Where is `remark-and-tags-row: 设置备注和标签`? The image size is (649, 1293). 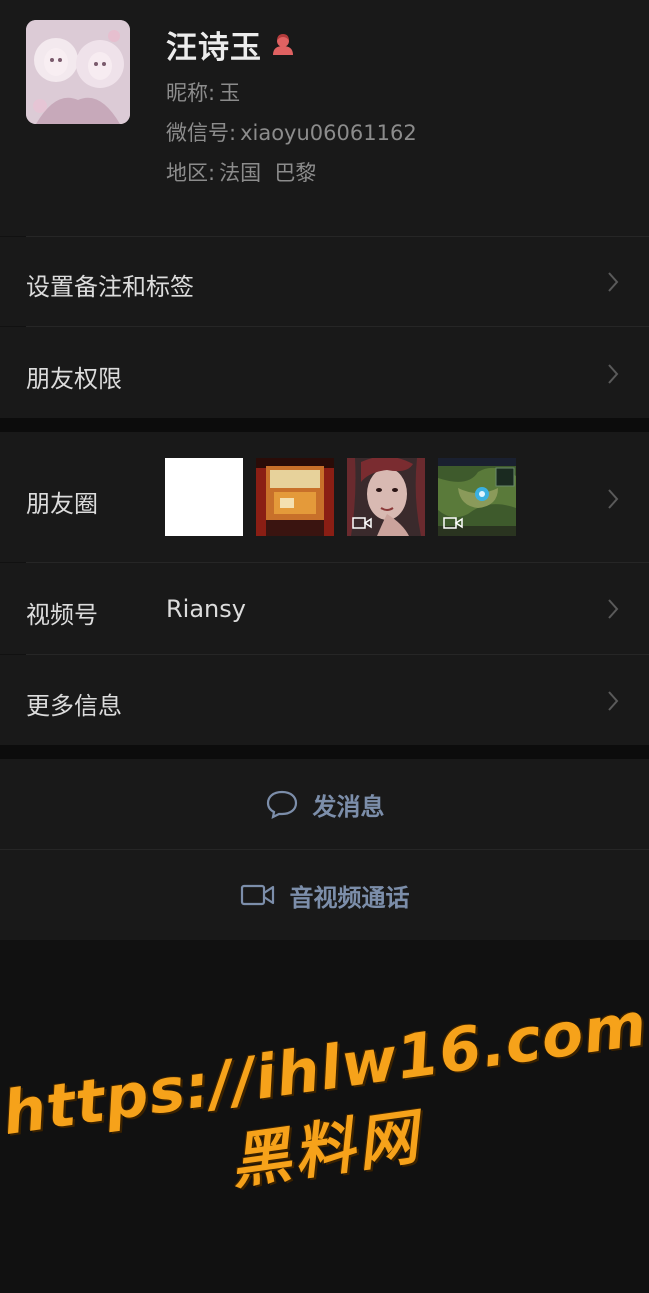
remark-and-tags-row: 设置备注和标签 is located at coordinates (324, 281).